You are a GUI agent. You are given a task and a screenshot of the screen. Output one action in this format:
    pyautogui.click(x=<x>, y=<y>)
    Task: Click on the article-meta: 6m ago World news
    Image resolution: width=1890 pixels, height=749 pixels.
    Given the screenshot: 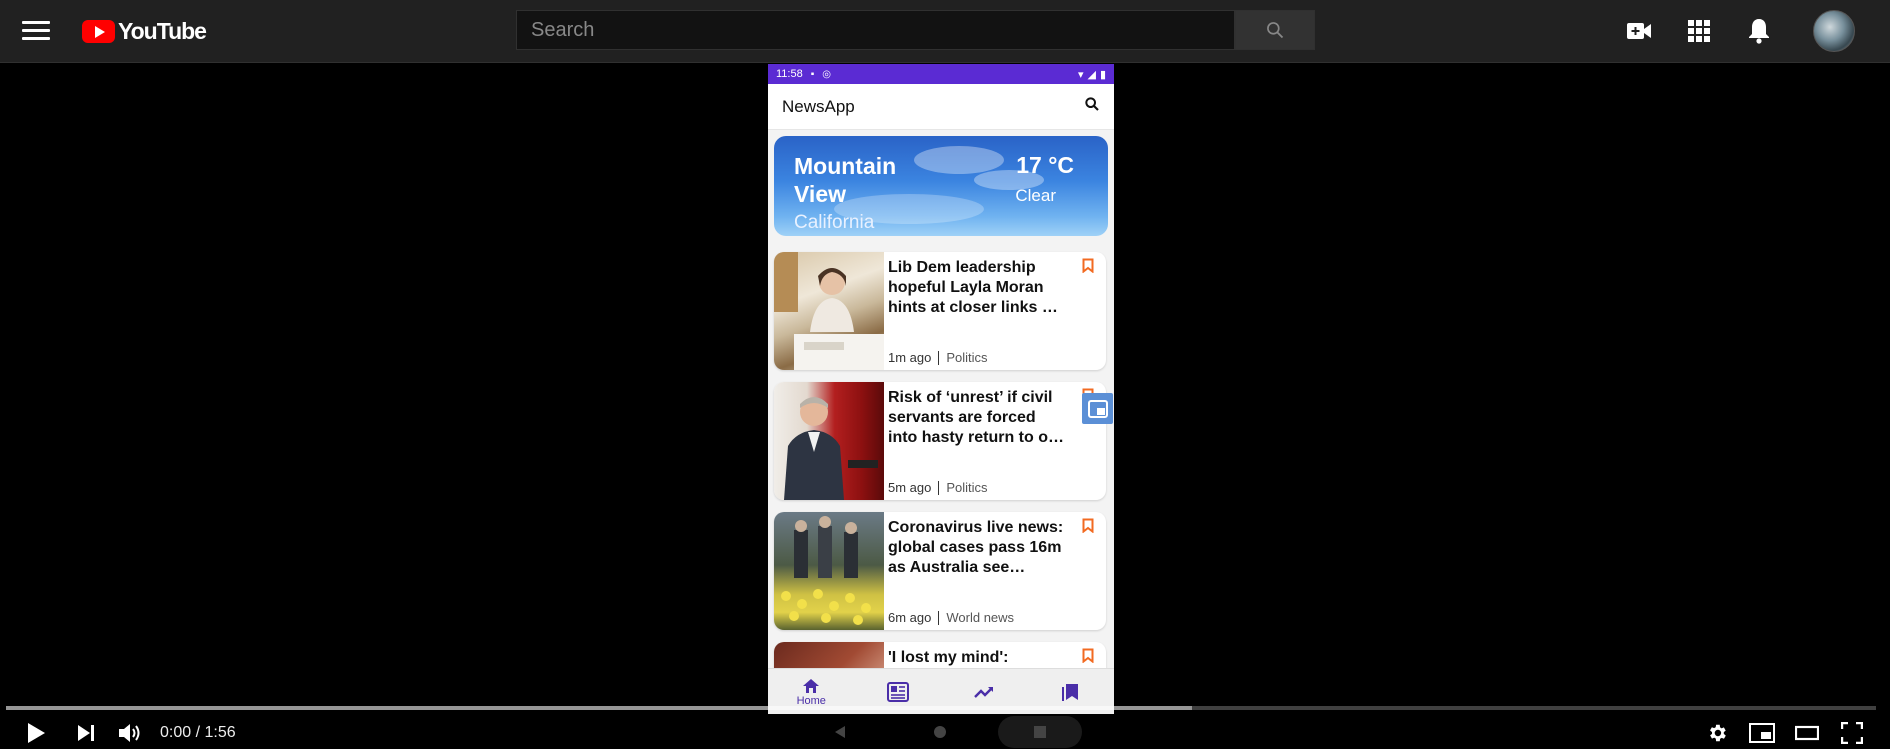 What is the action you would take?
    pyautogui.click(x=951, y=617)
    